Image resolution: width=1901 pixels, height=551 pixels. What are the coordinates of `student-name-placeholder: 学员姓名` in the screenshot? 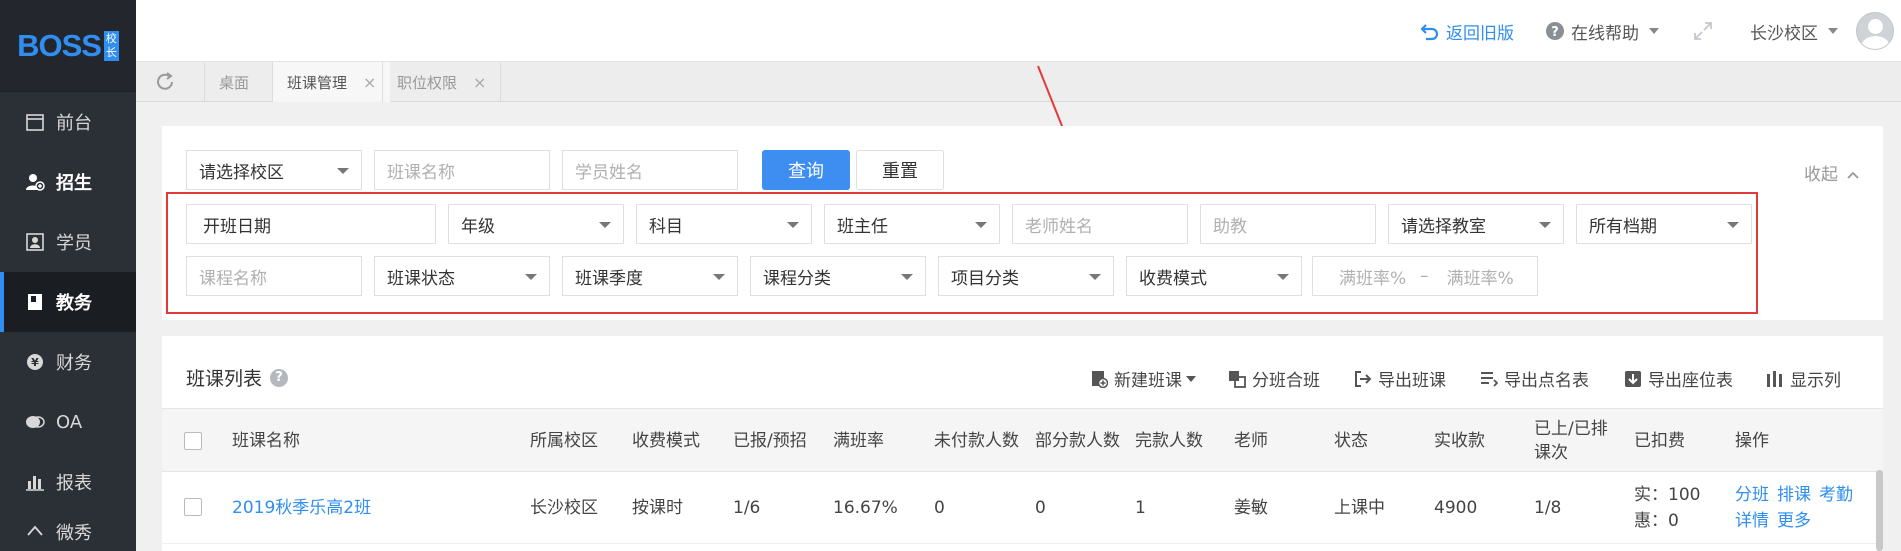 It's located at (609, 172).